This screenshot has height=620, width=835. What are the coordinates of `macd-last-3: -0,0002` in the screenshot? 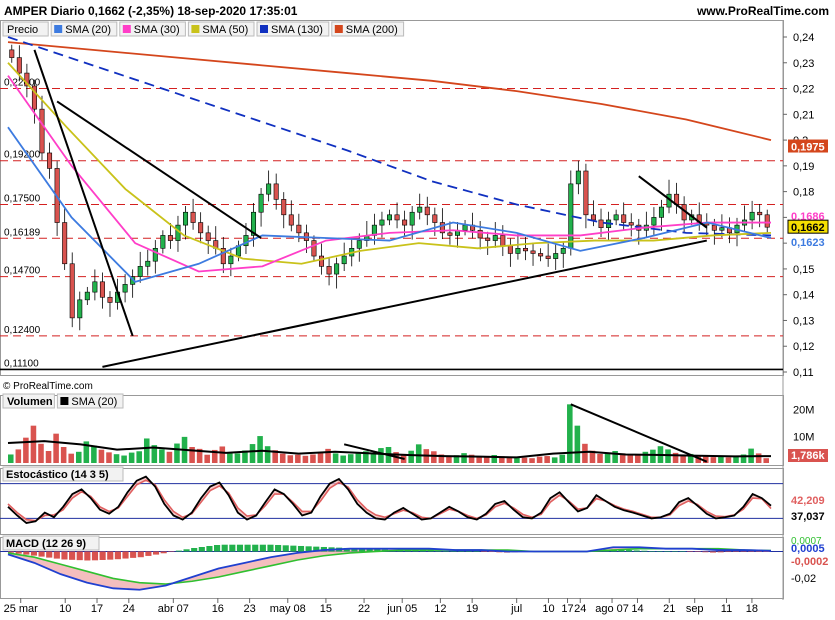 It's located at (809, 562).